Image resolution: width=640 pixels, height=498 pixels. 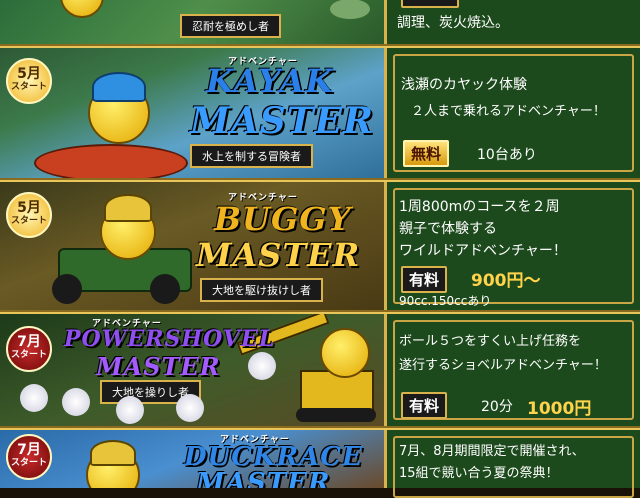 I want to click on info-line-1: 浅瀬のカヤック体験, so click(x=464, y=85).